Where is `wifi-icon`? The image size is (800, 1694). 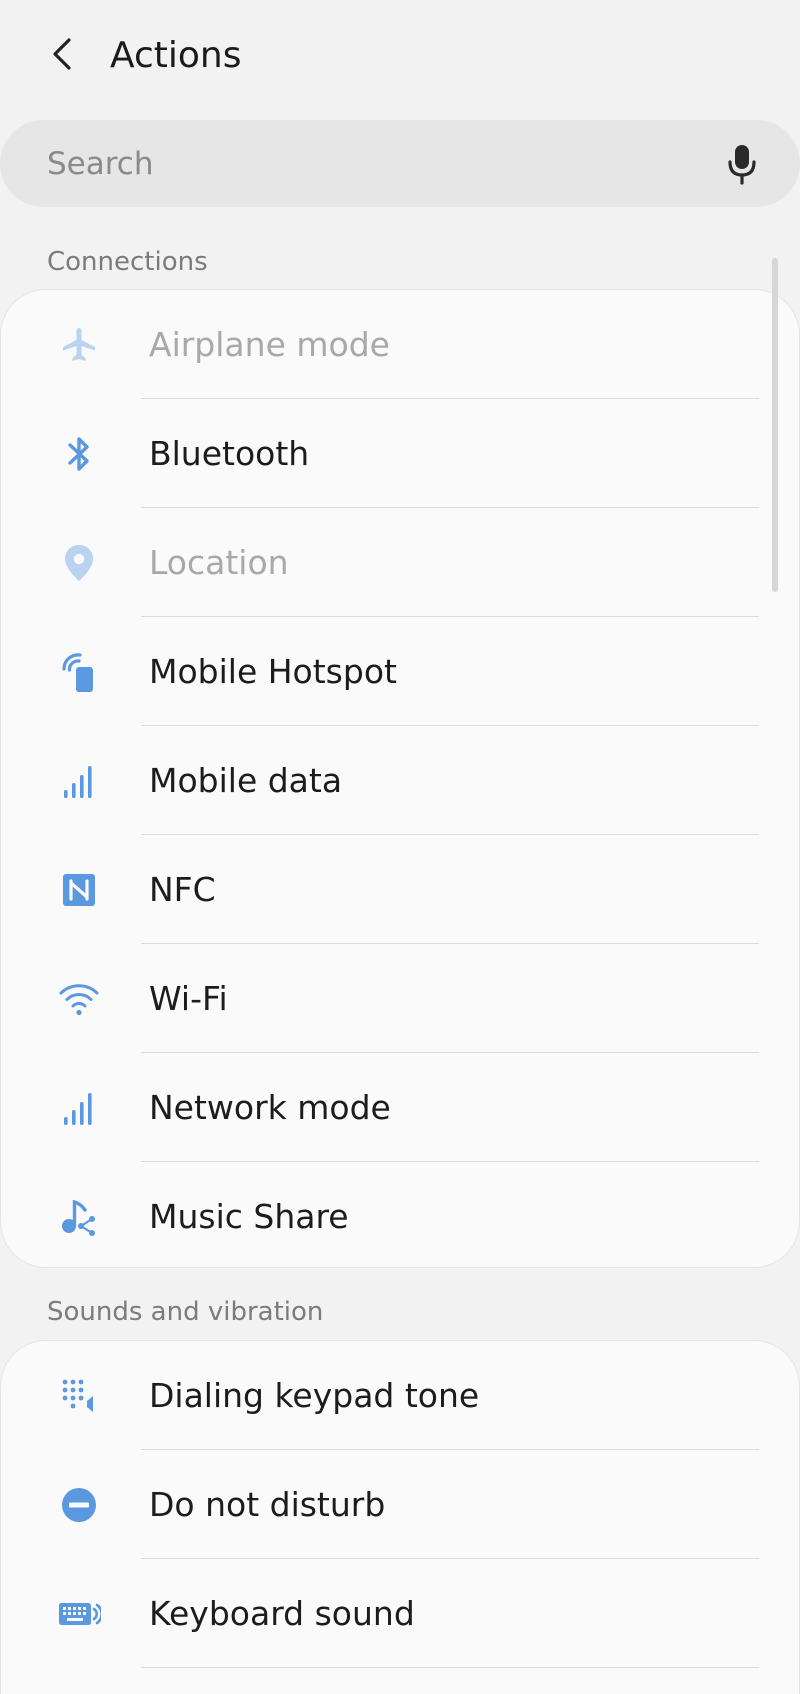 wifi-icon is located at coordinates (79, 1000).